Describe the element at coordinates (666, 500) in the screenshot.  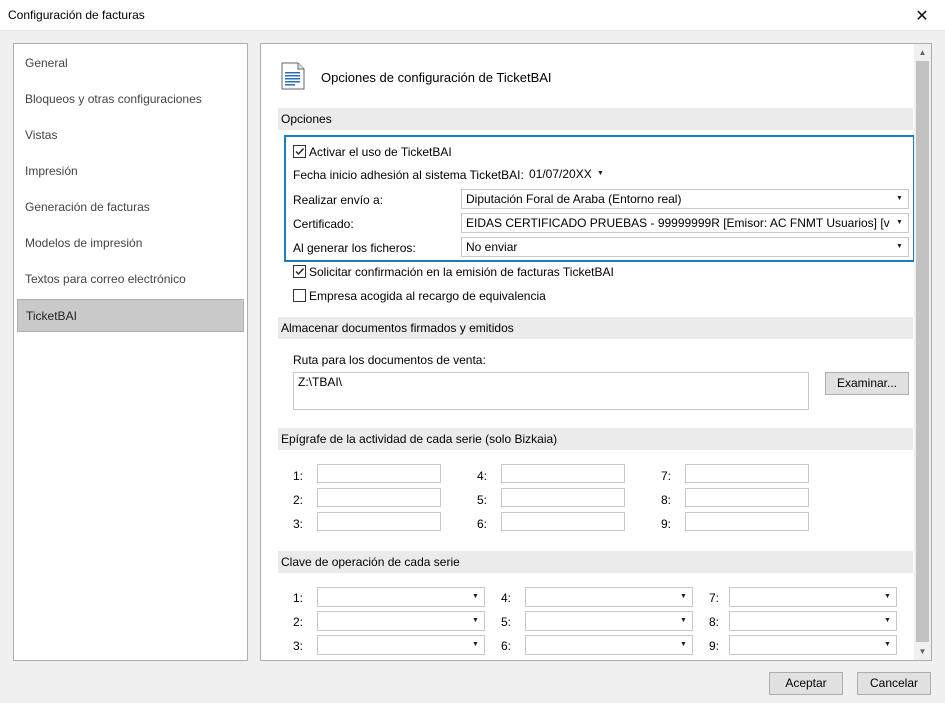
I see `epigrafe-label-8: 8:` at that location.